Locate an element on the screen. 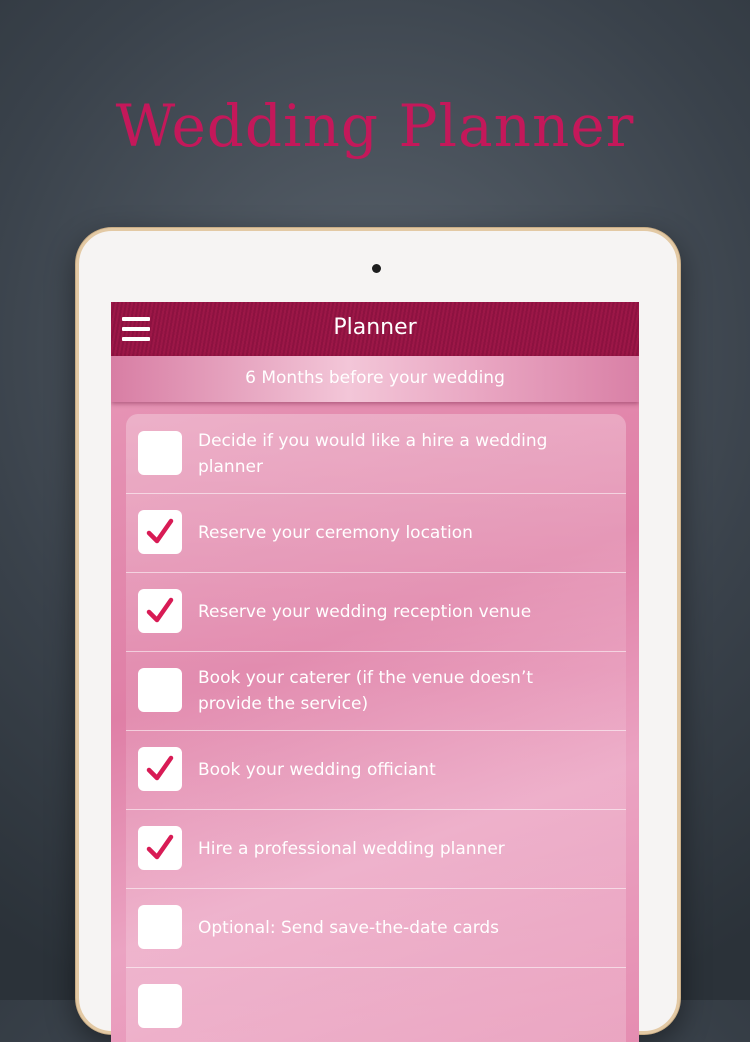 Image resolution: width=750 pixels, height=1042 pixels. navigation-bar: Planner is located at coordinates (375, 329).